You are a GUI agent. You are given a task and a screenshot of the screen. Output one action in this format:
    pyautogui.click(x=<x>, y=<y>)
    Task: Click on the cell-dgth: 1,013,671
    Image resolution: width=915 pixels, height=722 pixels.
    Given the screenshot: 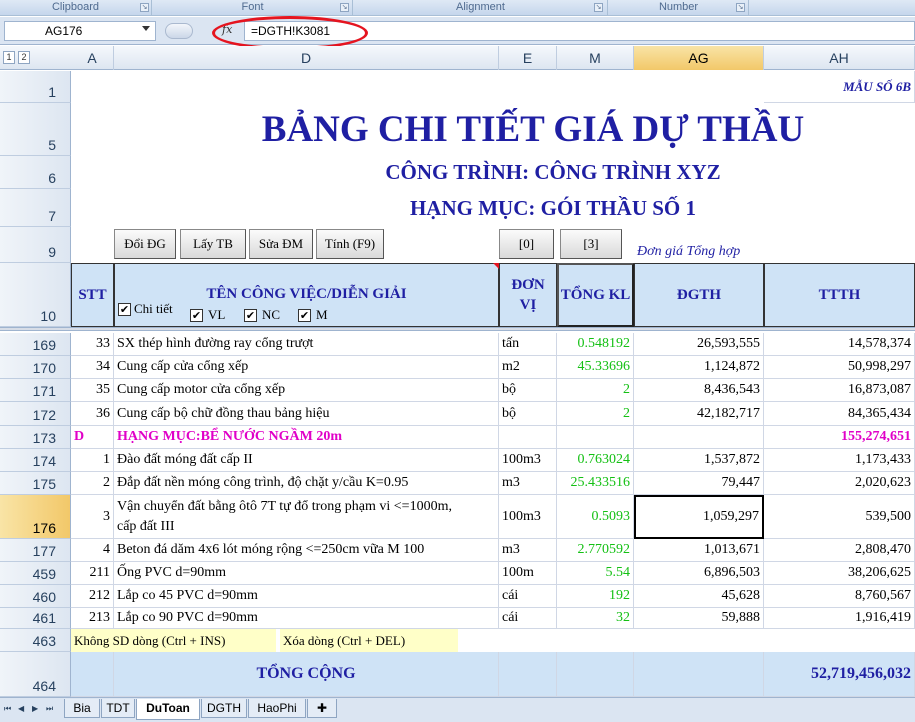 What is the action you would take?
    pyautogui.click(x=699, y=550)
    